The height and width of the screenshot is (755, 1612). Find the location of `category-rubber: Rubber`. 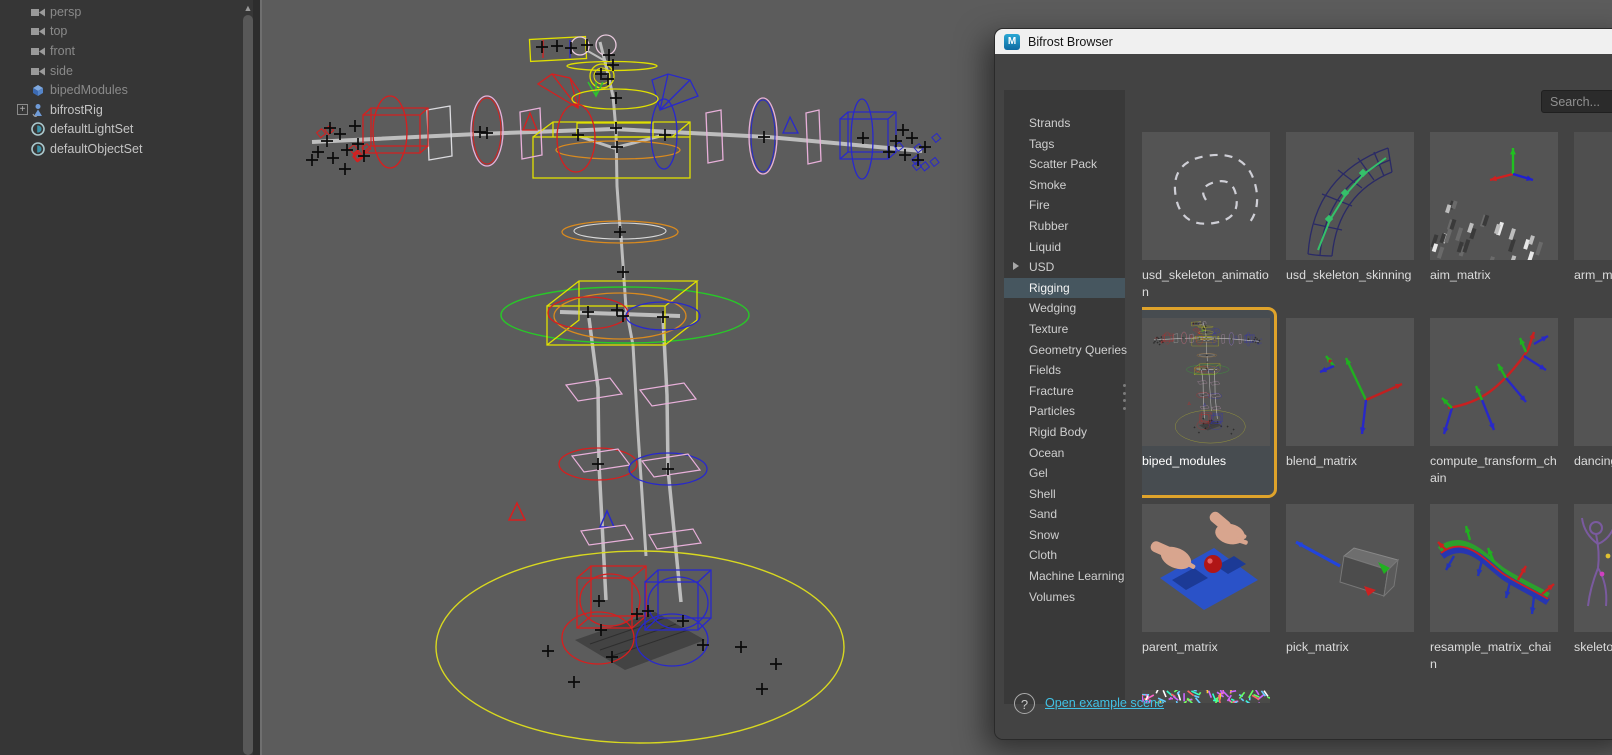

category-rubber: Rubber is located at coordinates (1064, 226).